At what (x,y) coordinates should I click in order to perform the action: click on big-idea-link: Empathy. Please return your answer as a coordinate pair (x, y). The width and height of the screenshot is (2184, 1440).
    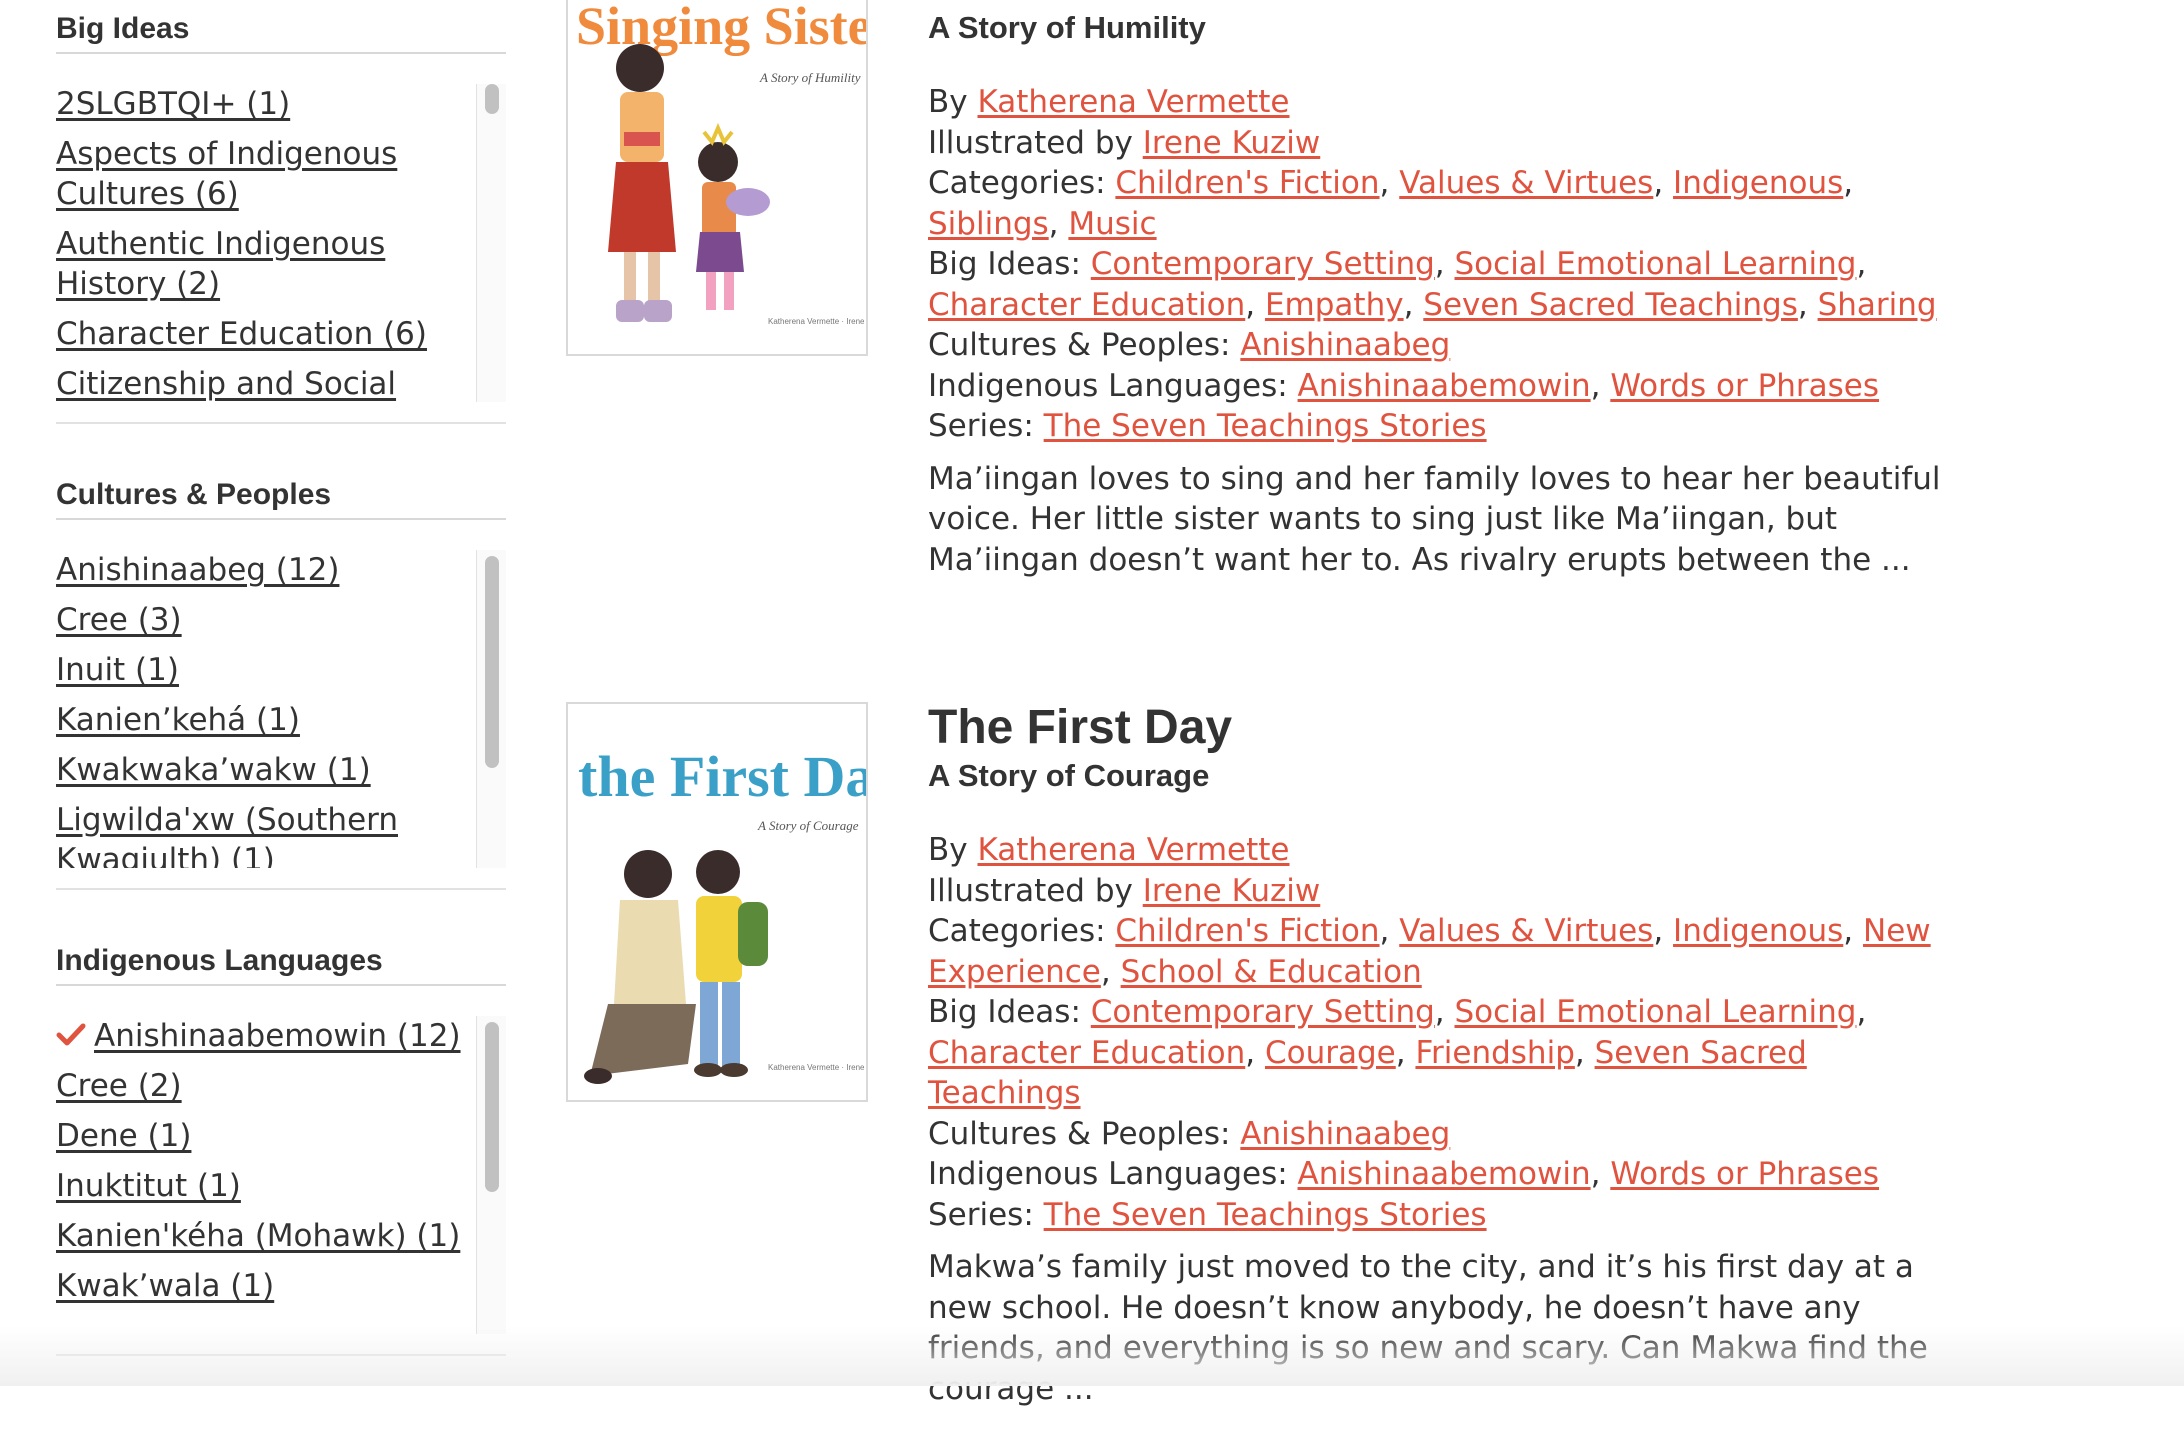
    Looking at the image, I should click on (1334, 305).